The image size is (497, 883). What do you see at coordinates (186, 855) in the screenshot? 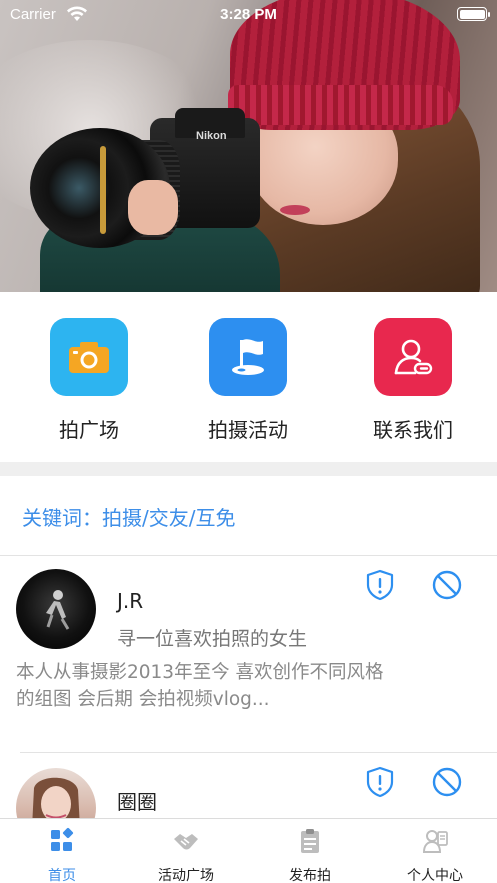
I see `tab-activity-square: 活动广场` at bounding box center [186, 855].